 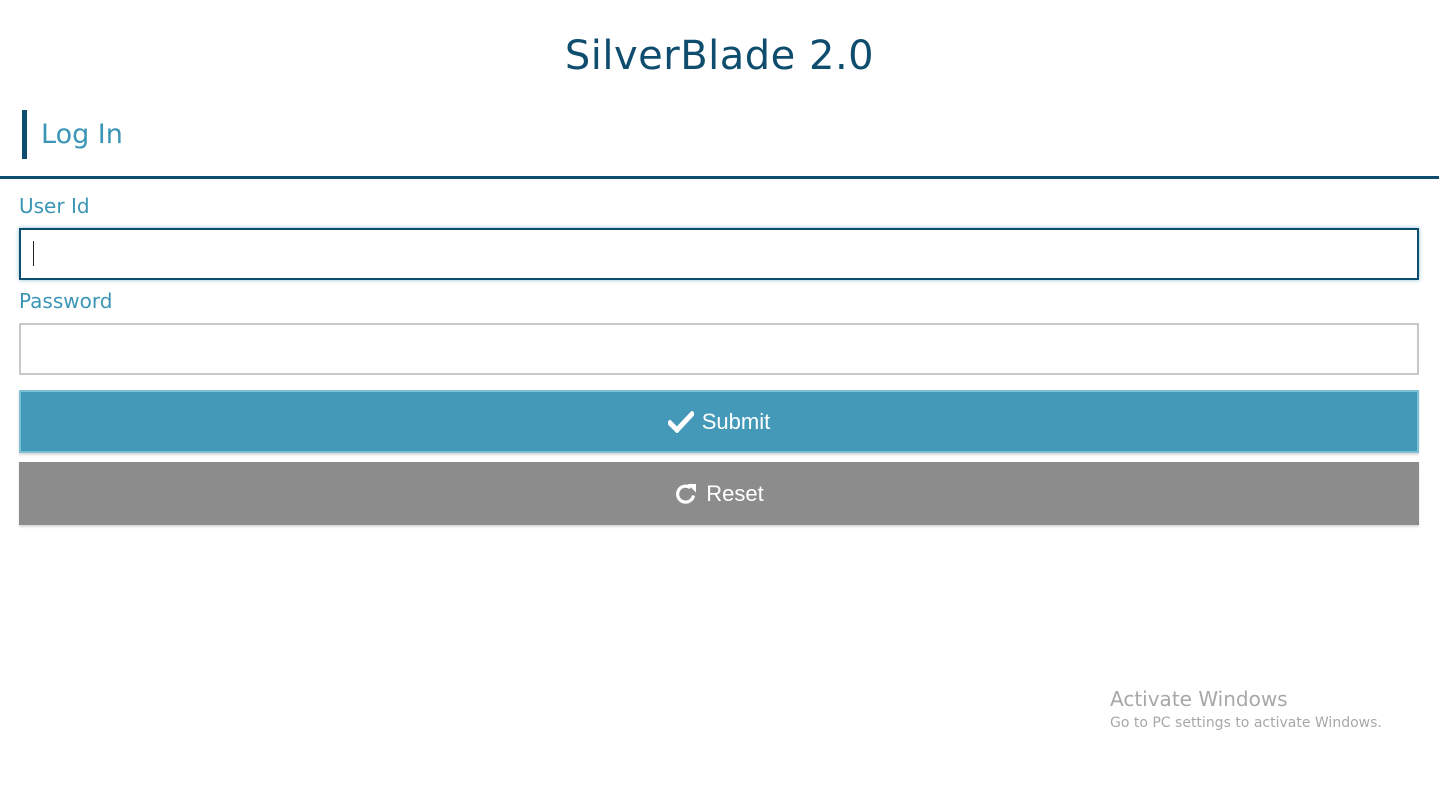 What do you see at coordinates (66, 301) in the screenshot?
I see `password-label: Password` at bounding box center [66, 301].